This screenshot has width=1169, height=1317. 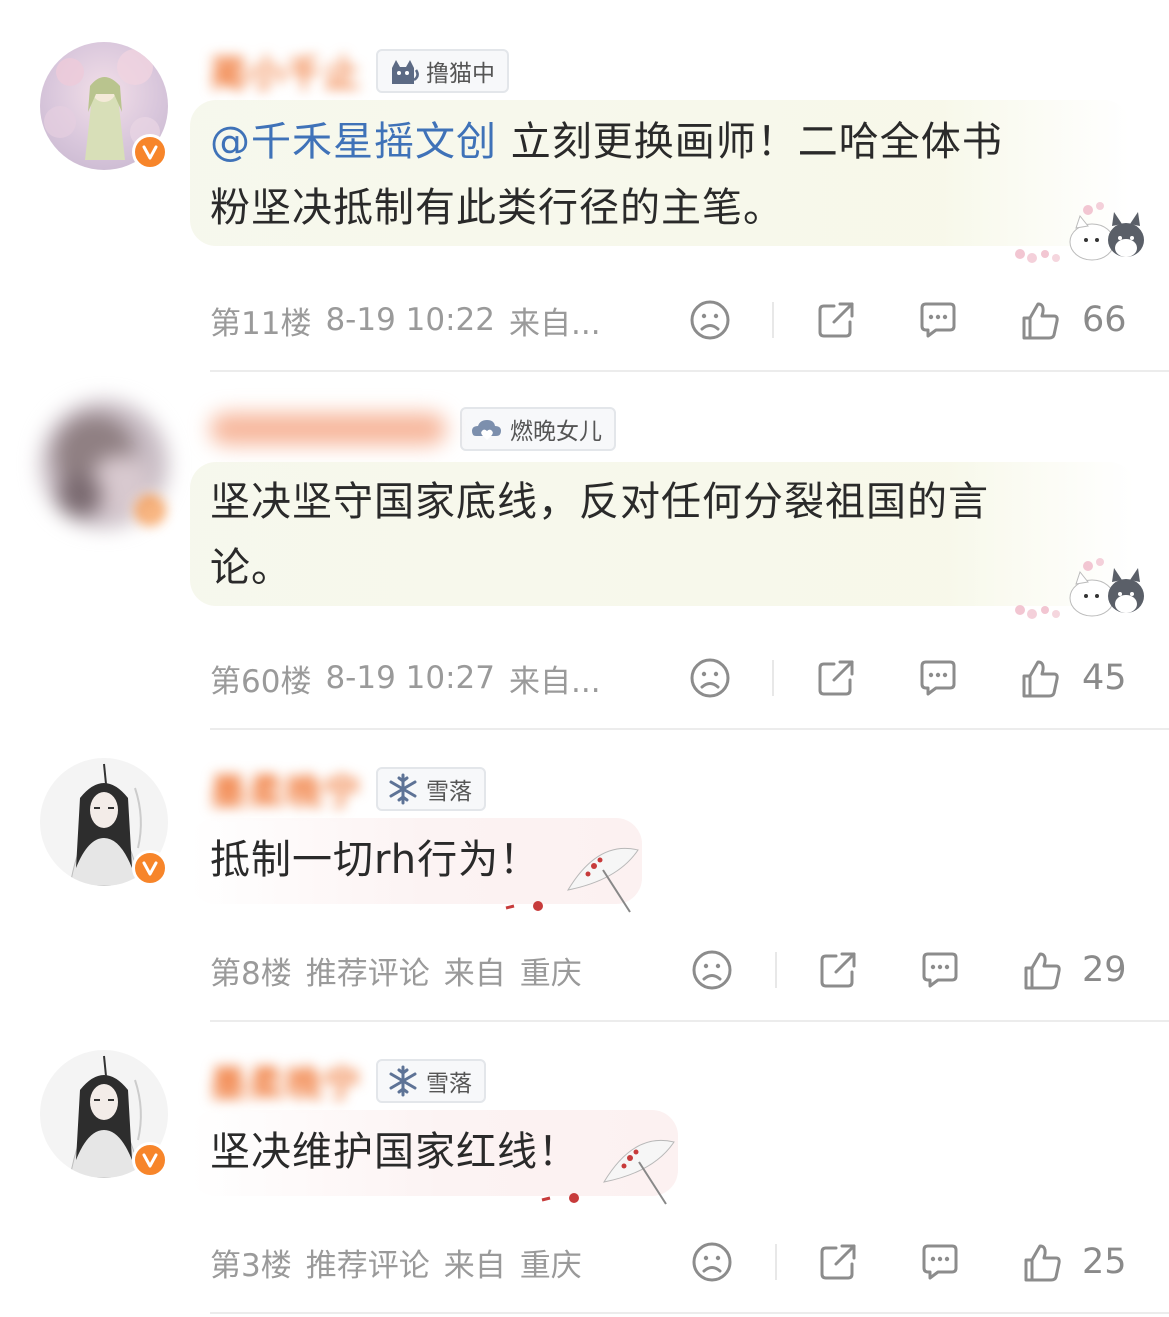 I want to click on cat-icon, so click(x=405, y=72).